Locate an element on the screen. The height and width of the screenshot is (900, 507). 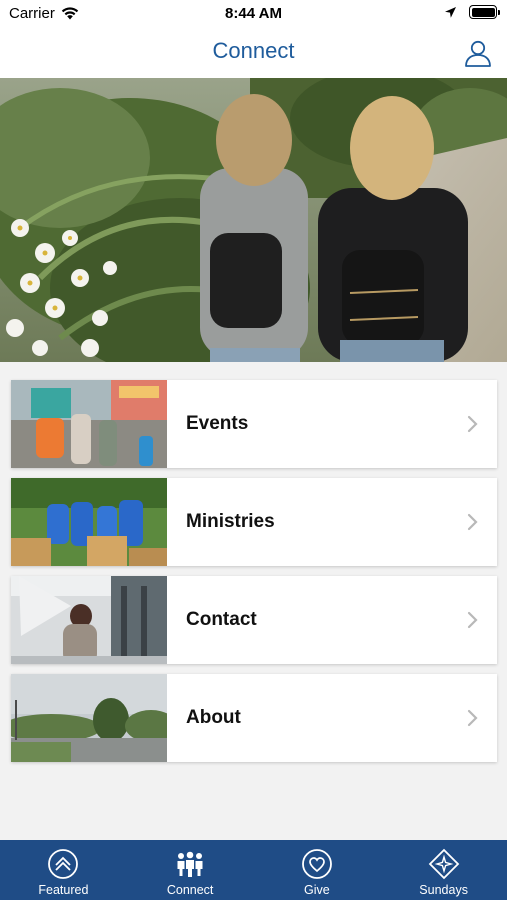
tab-label: Give is located at coordinates (317, 890).